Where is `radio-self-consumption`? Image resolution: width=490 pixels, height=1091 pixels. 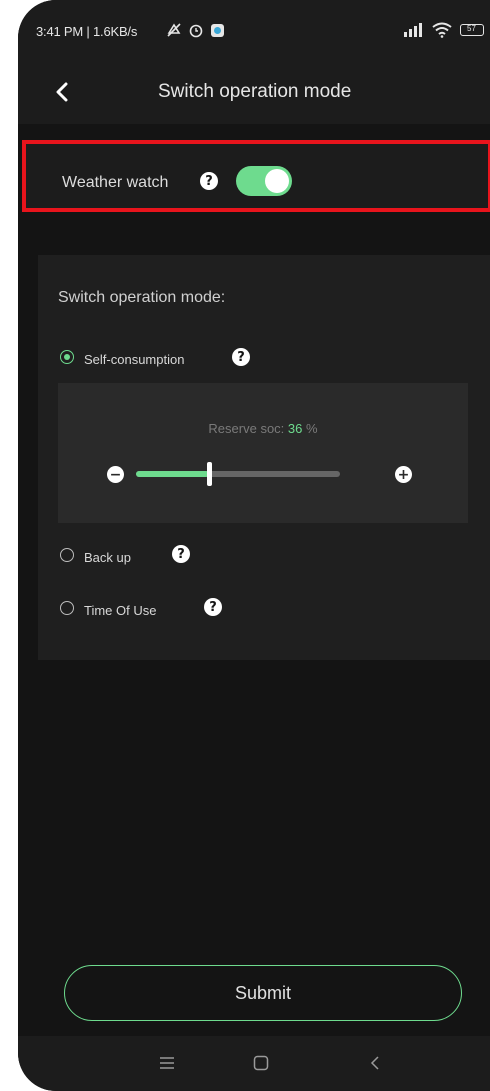
radio-self-consumption is located at coordinates (67, 357).